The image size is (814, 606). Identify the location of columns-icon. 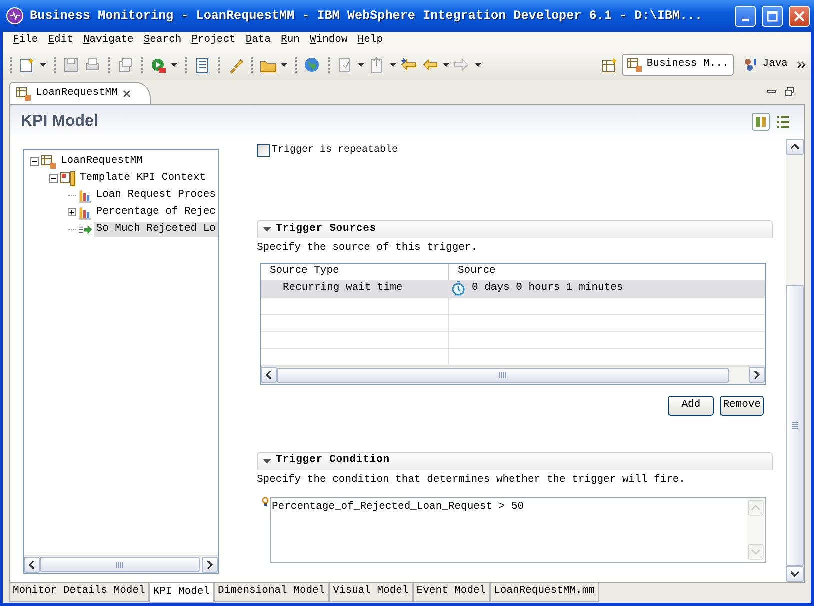
(761, 122).